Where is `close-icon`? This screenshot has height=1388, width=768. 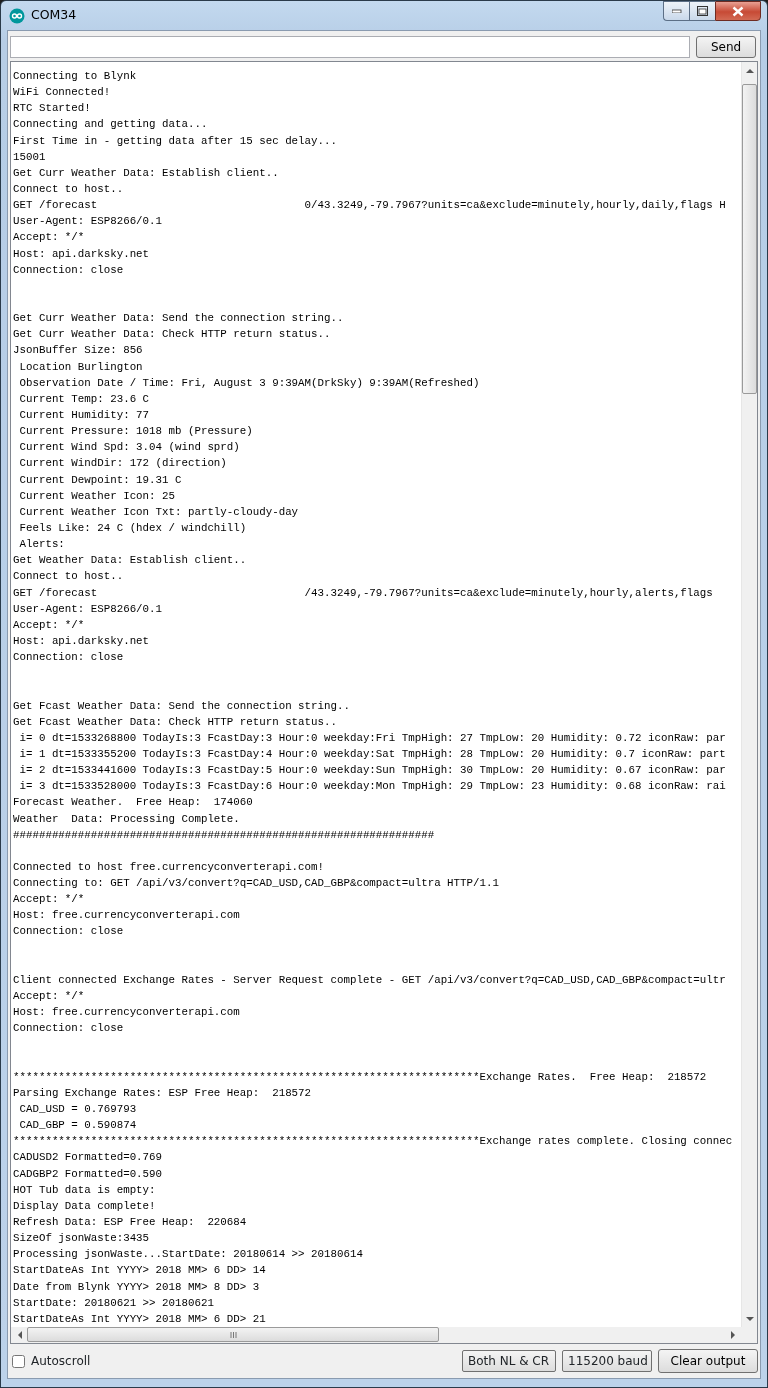 close-icon is located at coordinates (738, 11).